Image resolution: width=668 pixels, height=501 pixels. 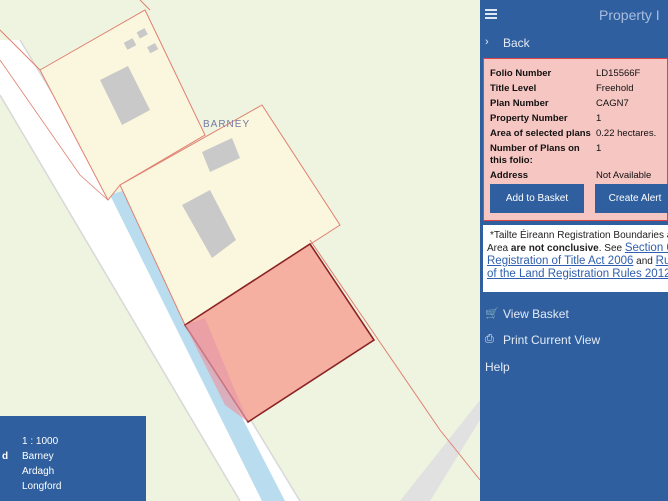 I want to click on townland-value: Barney, so click(x=38, y=456).